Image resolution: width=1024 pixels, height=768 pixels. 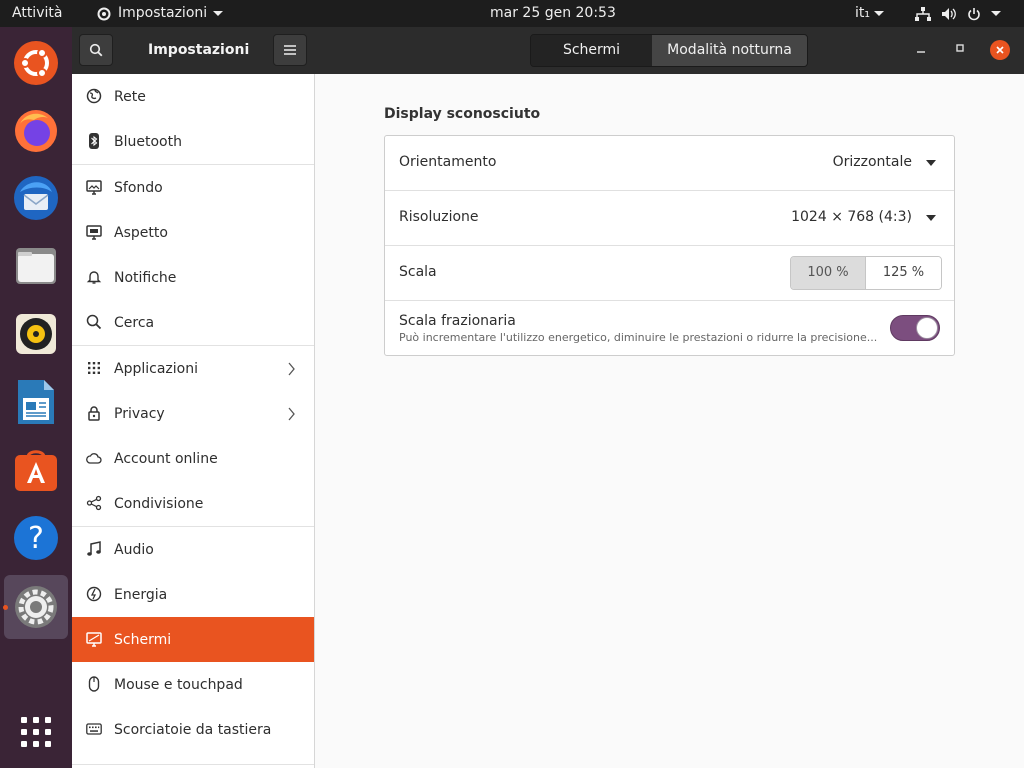 What do you see at coordinates (94, 503) in the screenshot?
I see `share-icon` at bounding box center [94, 503].